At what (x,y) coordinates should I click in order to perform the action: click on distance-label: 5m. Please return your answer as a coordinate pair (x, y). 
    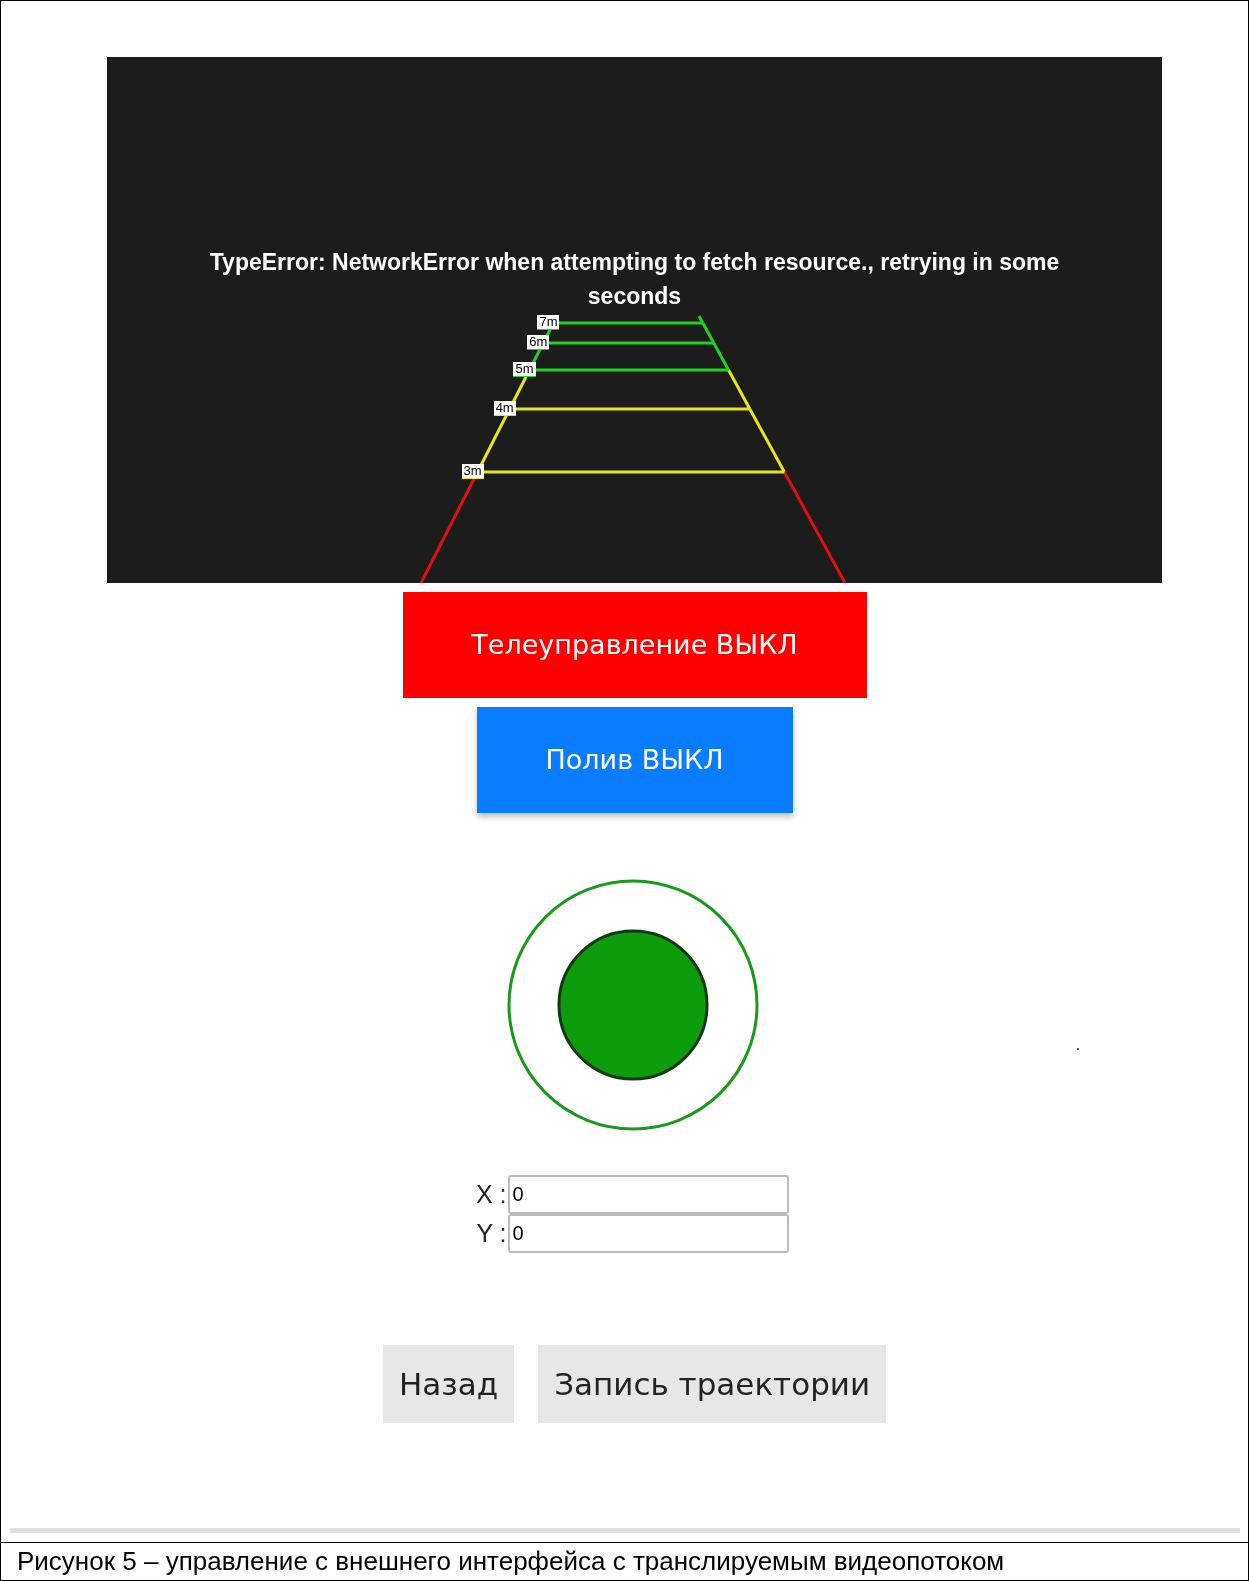
    Looking at the image, I should click on (524, 369).